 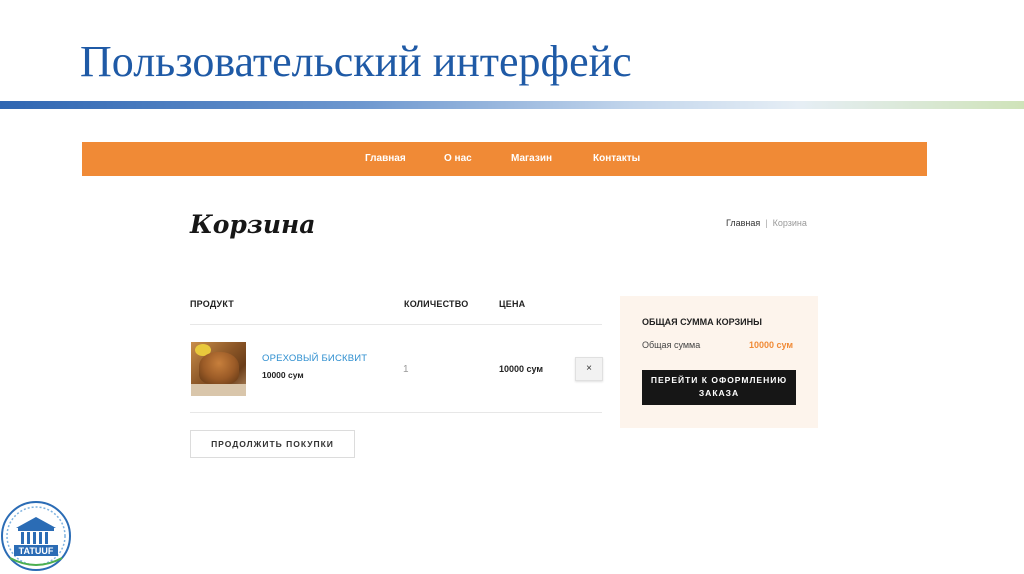 I want to click on product-name-link: ОРЕХОВЫЙ БИСКВИТ, so click(x=314, y=358).